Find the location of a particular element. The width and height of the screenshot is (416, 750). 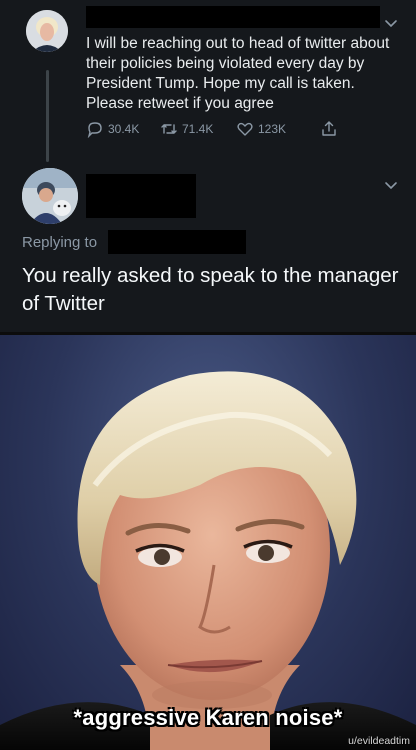

watermark: u/evildeadtim is located at coordinates (379, 741).